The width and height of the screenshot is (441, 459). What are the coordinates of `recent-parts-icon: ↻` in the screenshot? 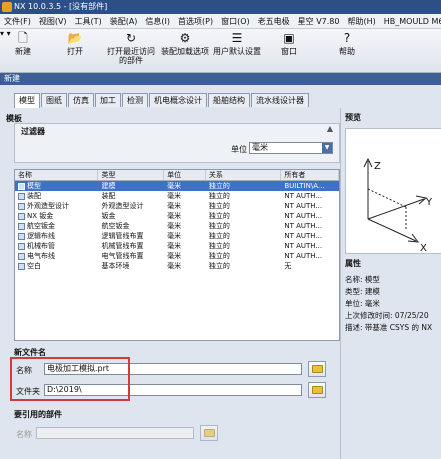 It's located at (131, 38).